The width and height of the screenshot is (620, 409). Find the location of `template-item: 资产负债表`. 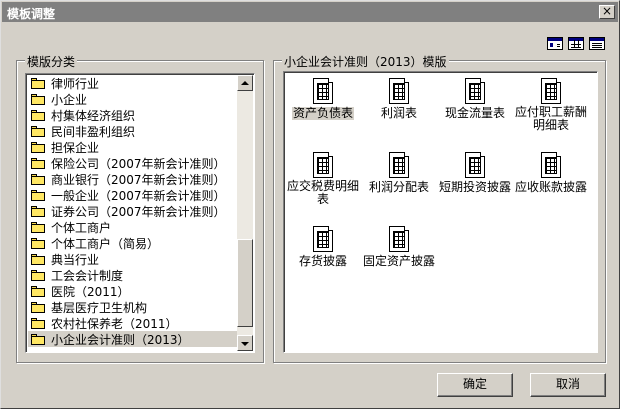

template-item: 资产负债表 is located at coordinates (323, 99).